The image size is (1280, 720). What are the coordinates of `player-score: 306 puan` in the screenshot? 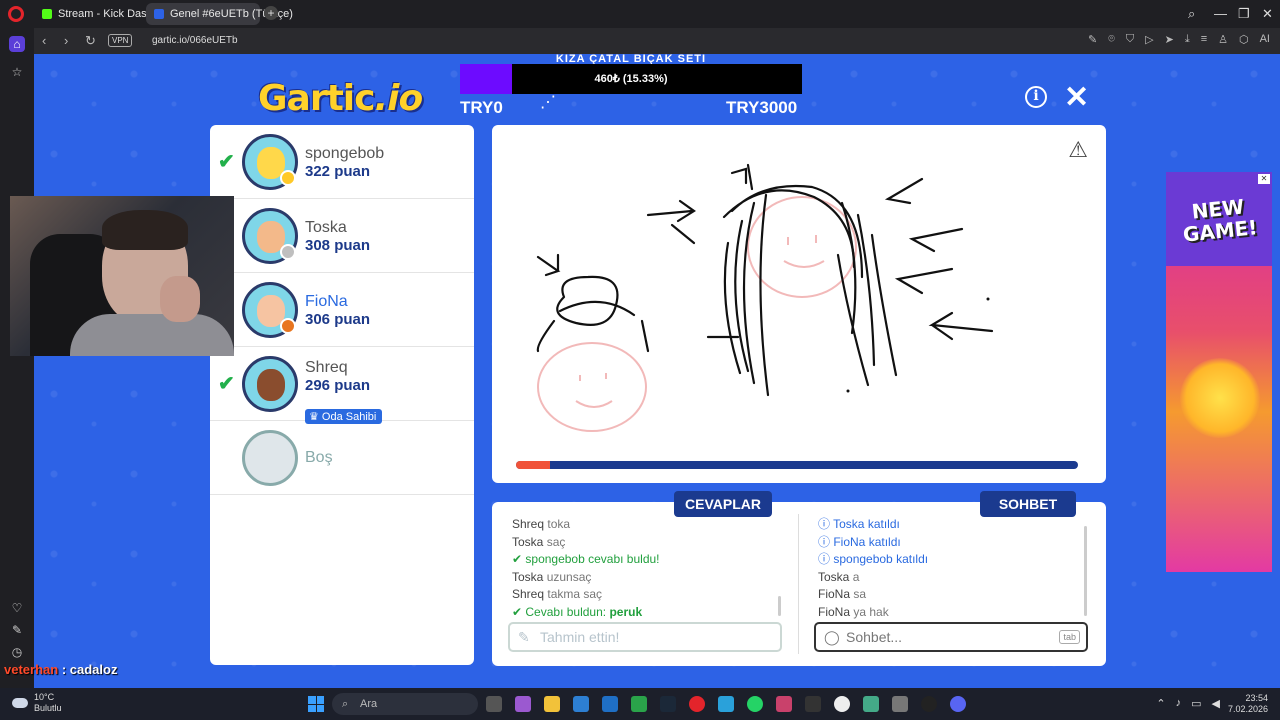 It's located at (338, 319).